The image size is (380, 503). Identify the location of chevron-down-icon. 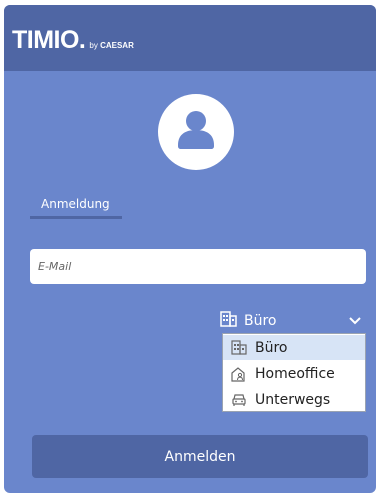
(355, 322).